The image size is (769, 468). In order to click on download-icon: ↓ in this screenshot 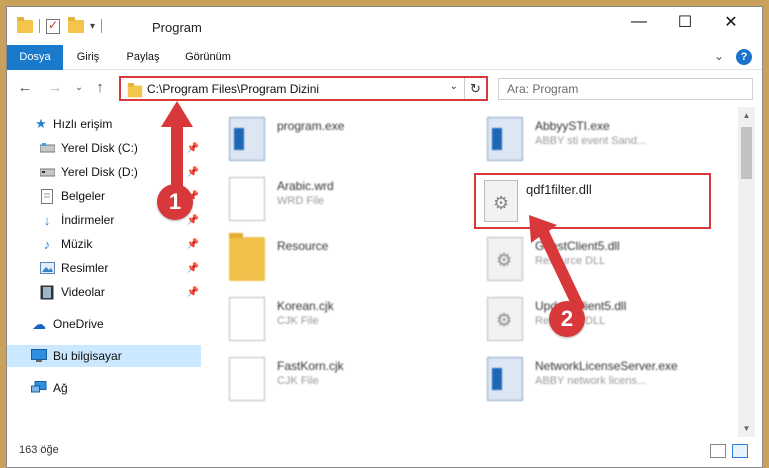, I will do `click(47, 220)`.